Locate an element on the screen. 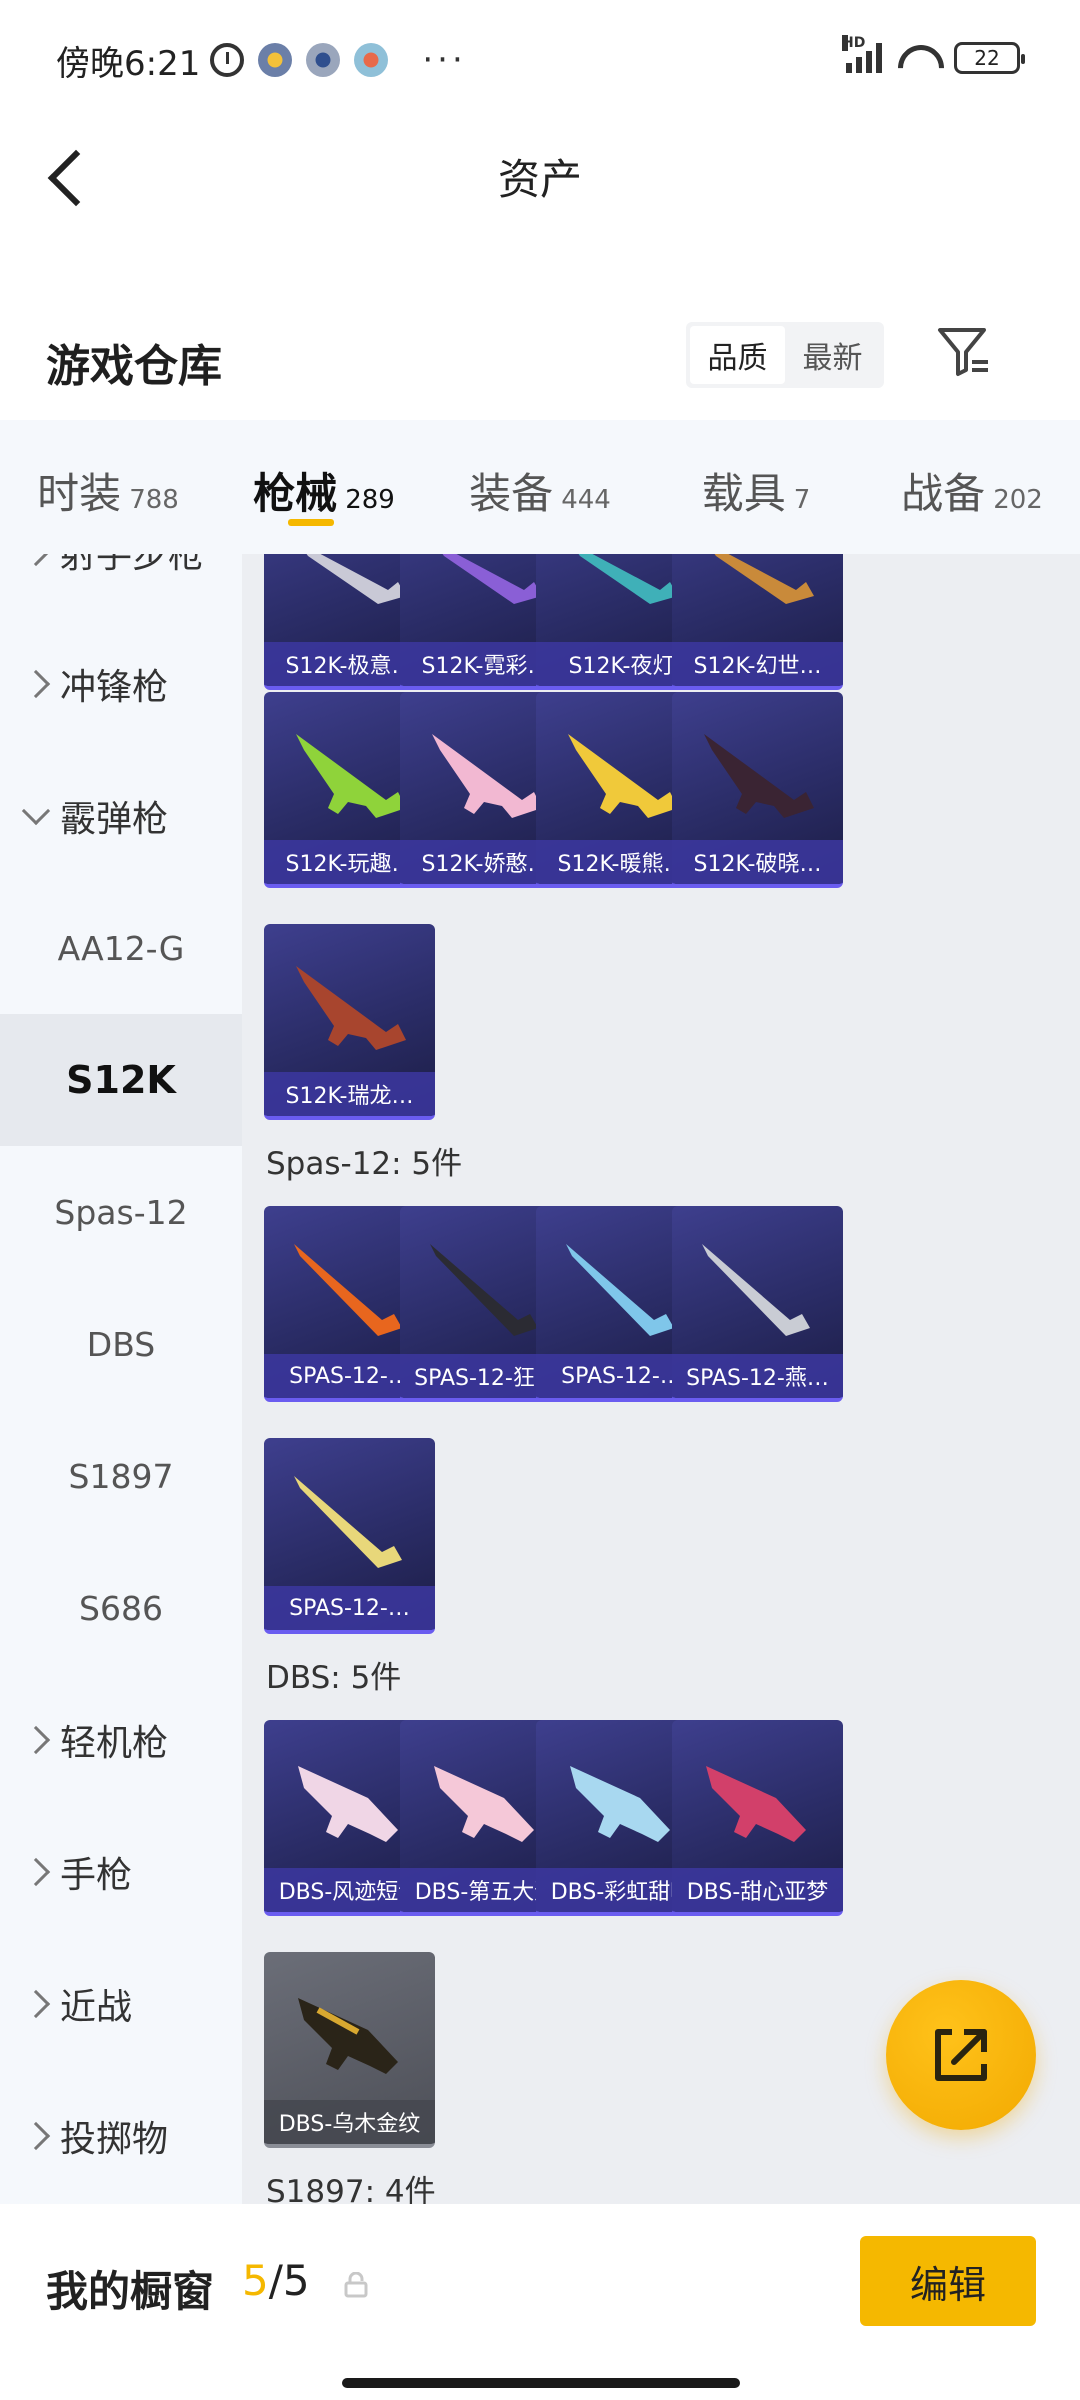  wifi-icon is located at coordinates (918, 58).